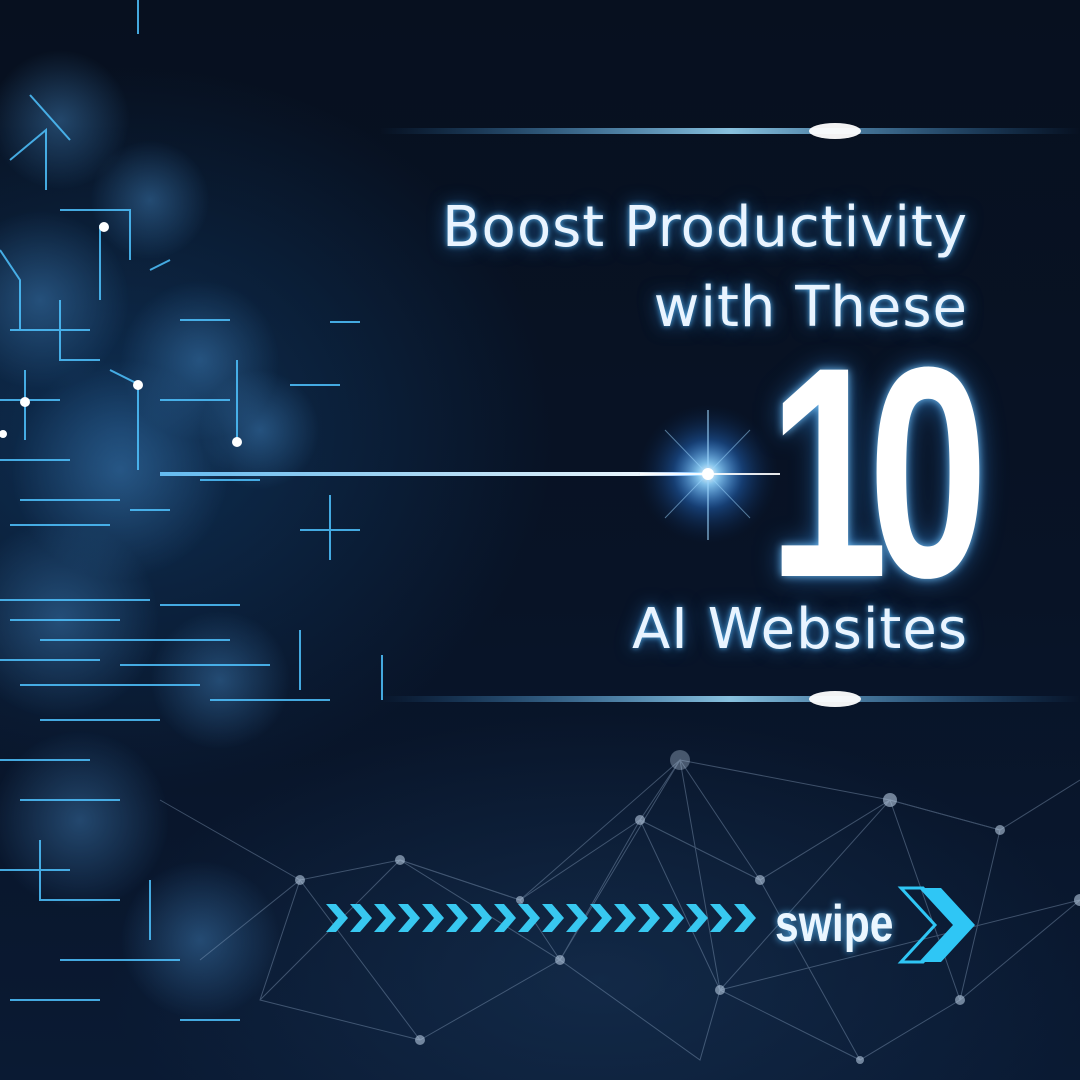  I want to click on chevron-trail-icon, so click(541, 918).